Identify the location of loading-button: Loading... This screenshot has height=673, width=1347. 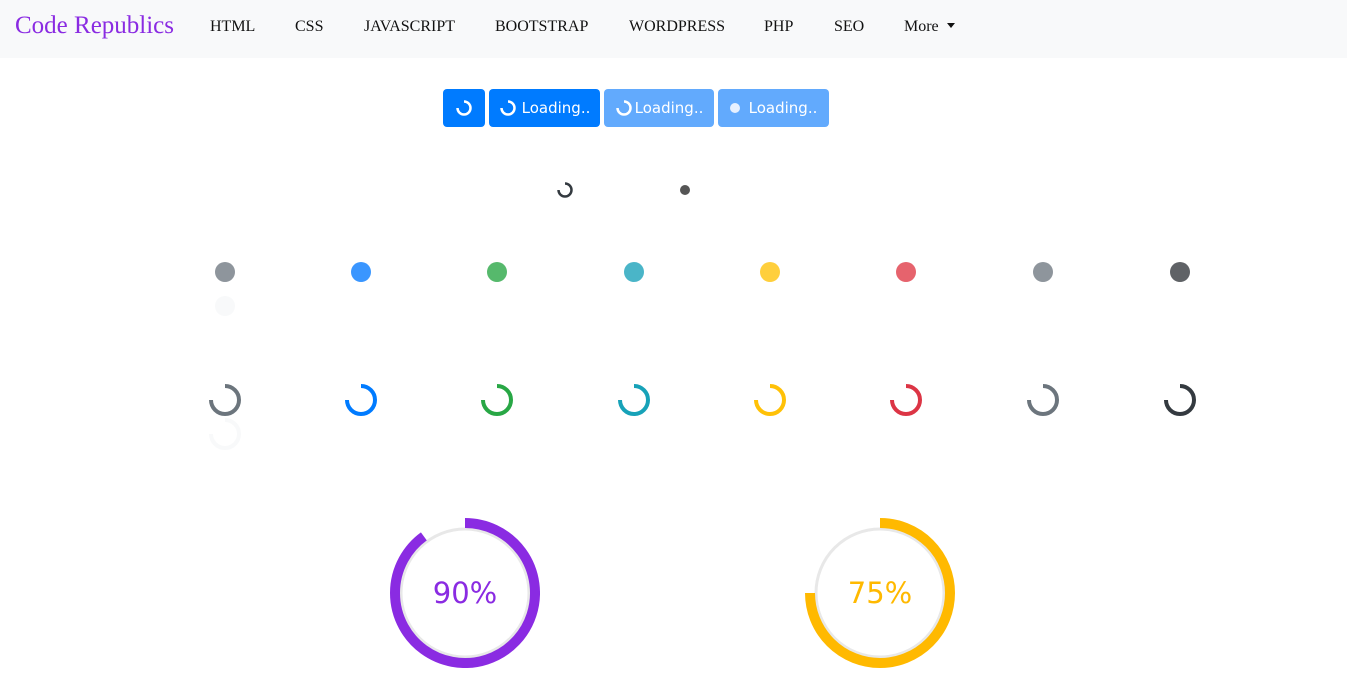
(544, 108).